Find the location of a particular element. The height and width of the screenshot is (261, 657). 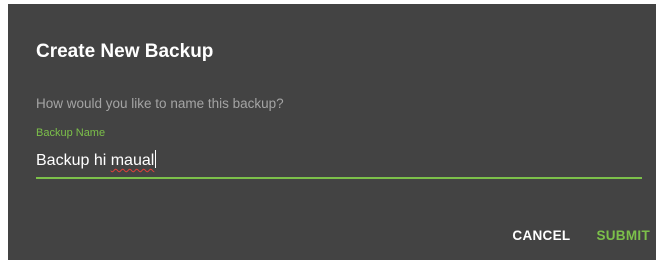

backup-name-label: Backup Name is located at coordinates (71, 133).